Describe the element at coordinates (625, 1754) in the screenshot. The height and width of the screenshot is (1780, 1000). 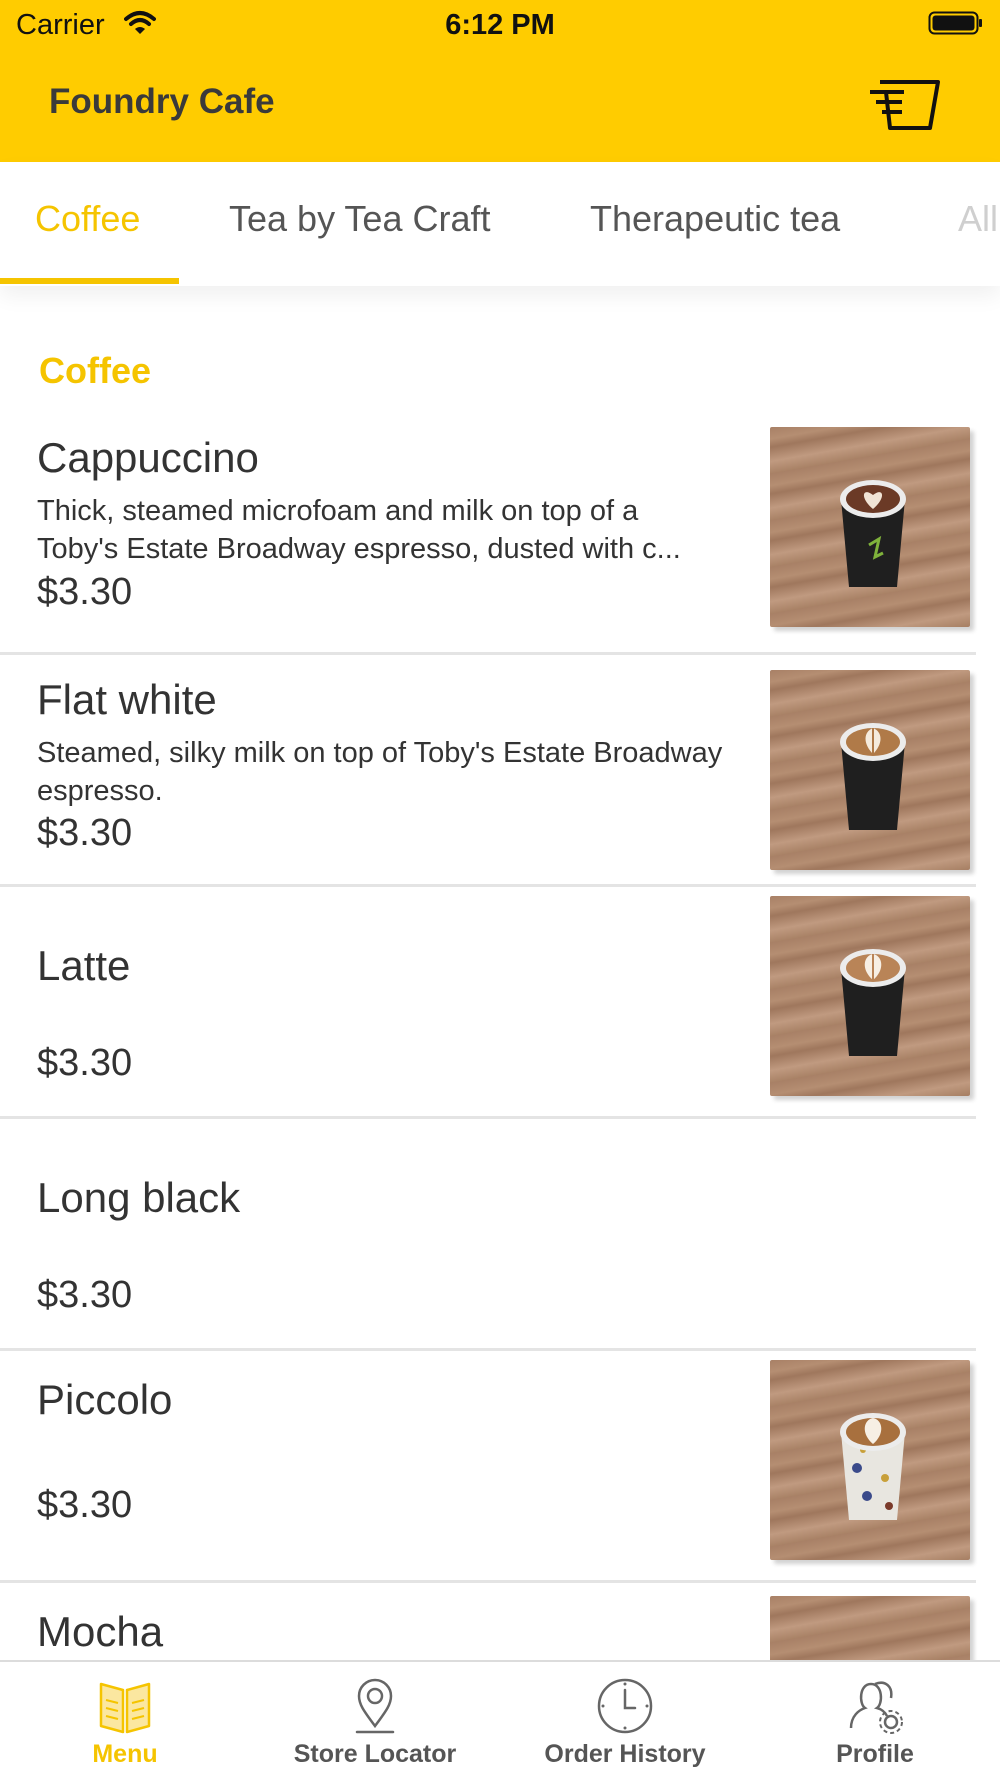
I see `tabbar-order-history-label: Order History` at that location.